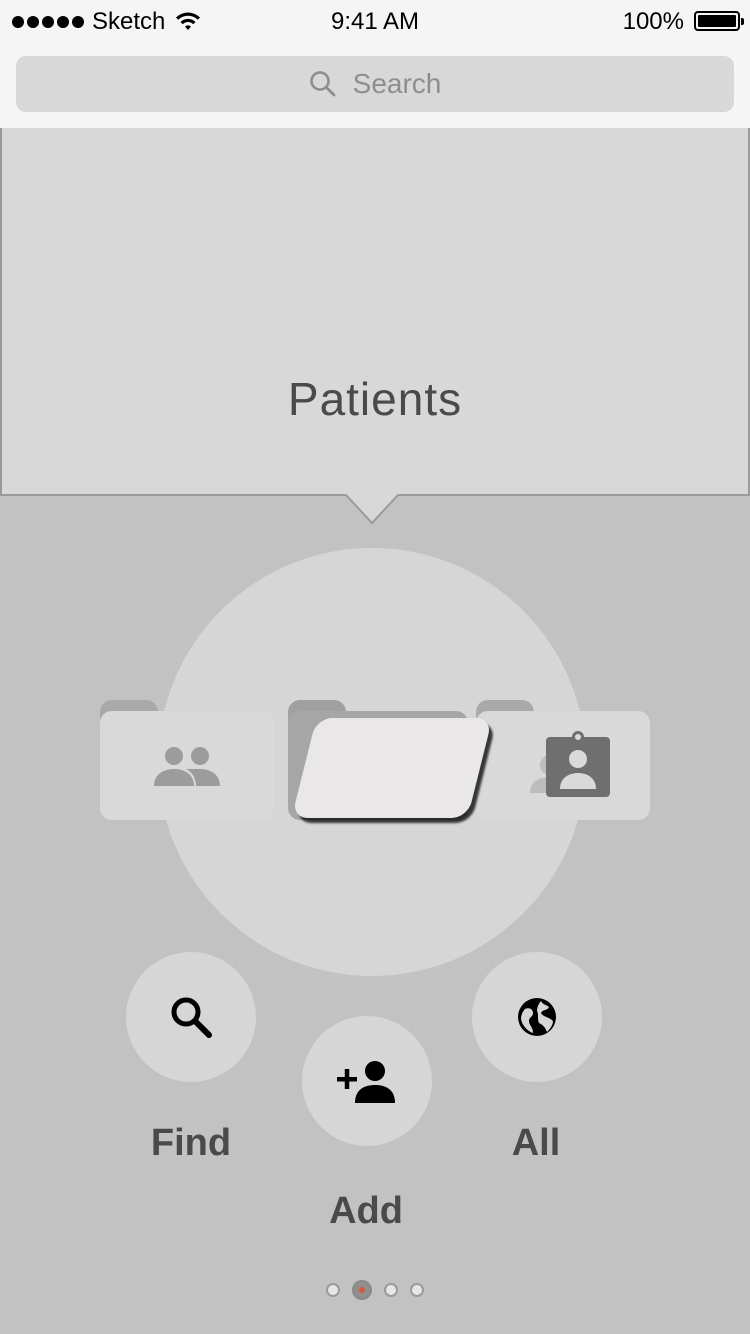 Image resolution: width=750 pixels, height=1334 pixels. I want to click on search-area: Search, so click(375, 86).